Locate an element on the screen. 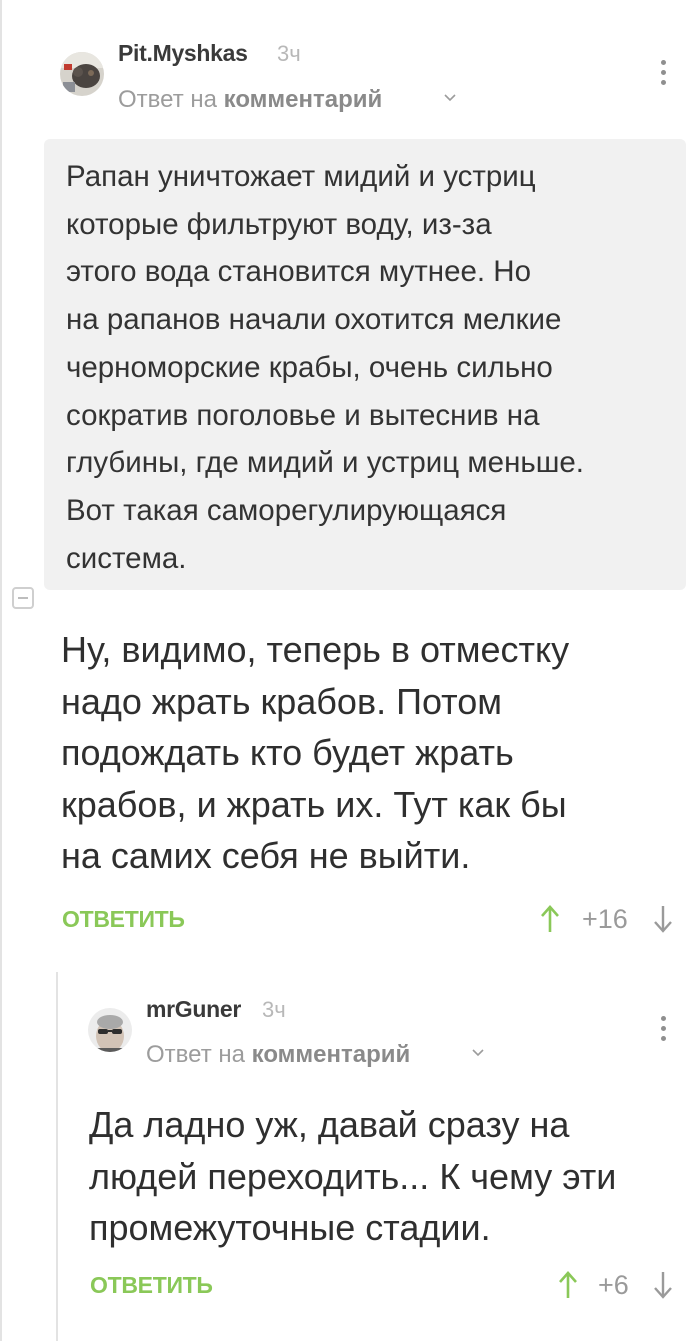 Image resolution: width=700 pixels, height=1341 pixels. quote-line: глубины, где мидий и устриц меньше. is located at coordinates (325, 463).